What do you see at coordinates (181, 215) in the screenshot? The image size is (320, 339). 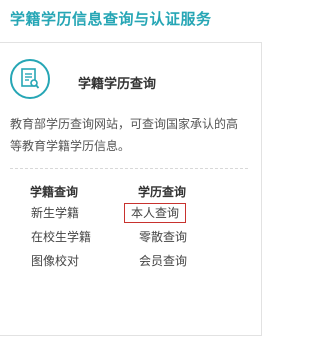 I see `link-self-query: 本人查询` at bounding box center [181, 215].